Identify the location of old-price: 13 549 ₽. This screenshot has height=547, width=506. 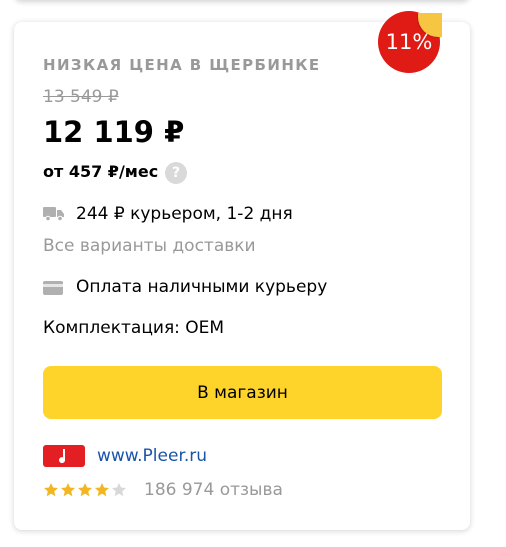
(81, 97).